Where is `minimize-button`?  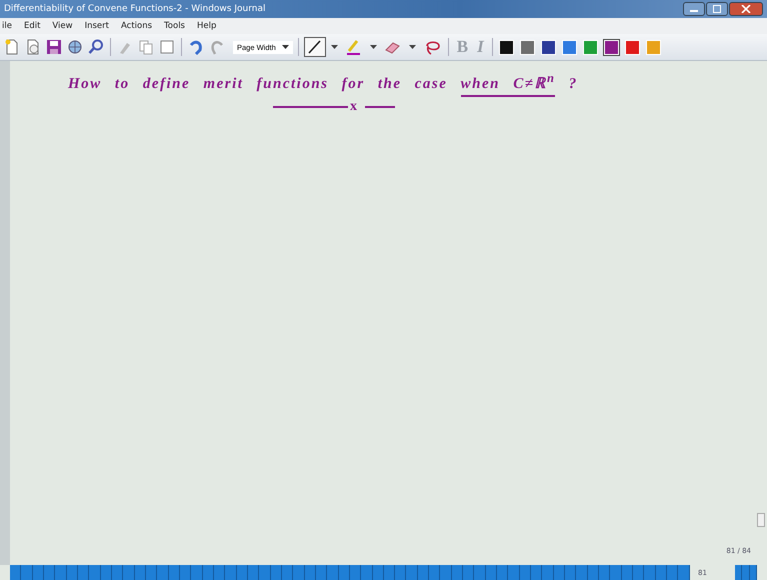 minimize-button is located at coordinates (694, 9).